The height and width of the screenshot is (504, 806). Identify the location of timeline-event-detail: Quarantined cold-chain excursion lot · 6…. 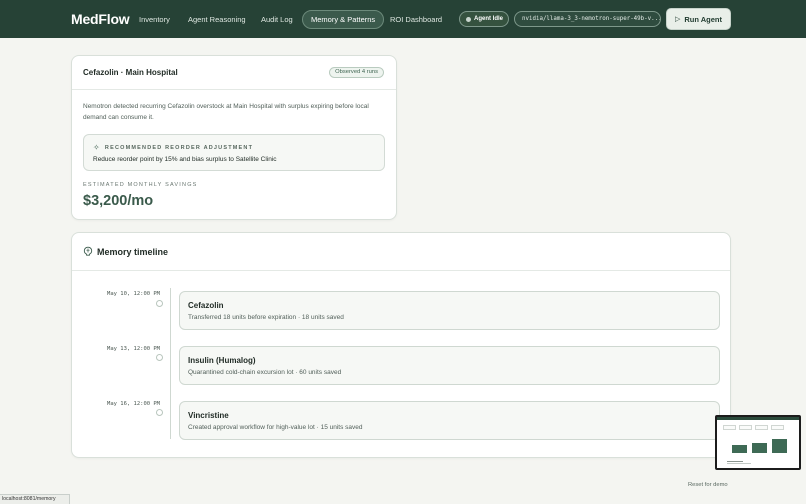
(265, 372).